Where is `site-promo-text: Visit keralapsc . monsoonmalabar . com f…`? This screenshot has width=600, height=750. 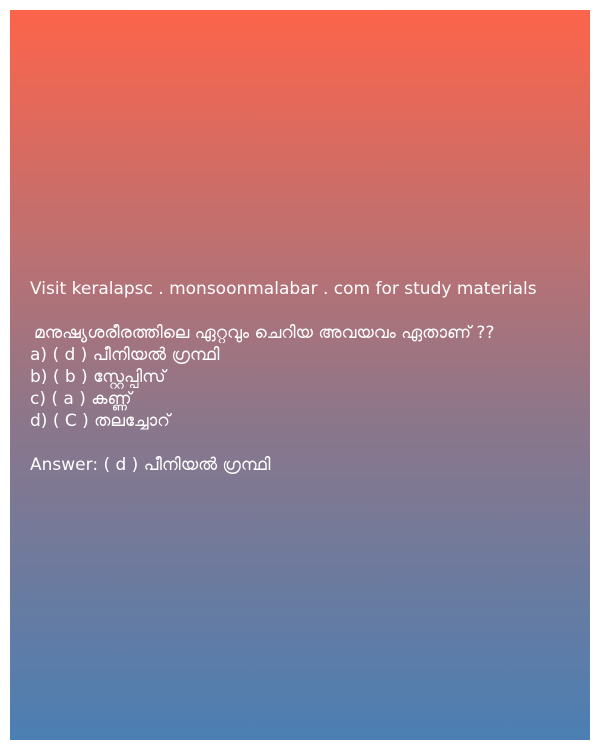
site-promo-text: Visit keralapsc . monsoonmalabar . com f… is located at coordinates (283, 289).